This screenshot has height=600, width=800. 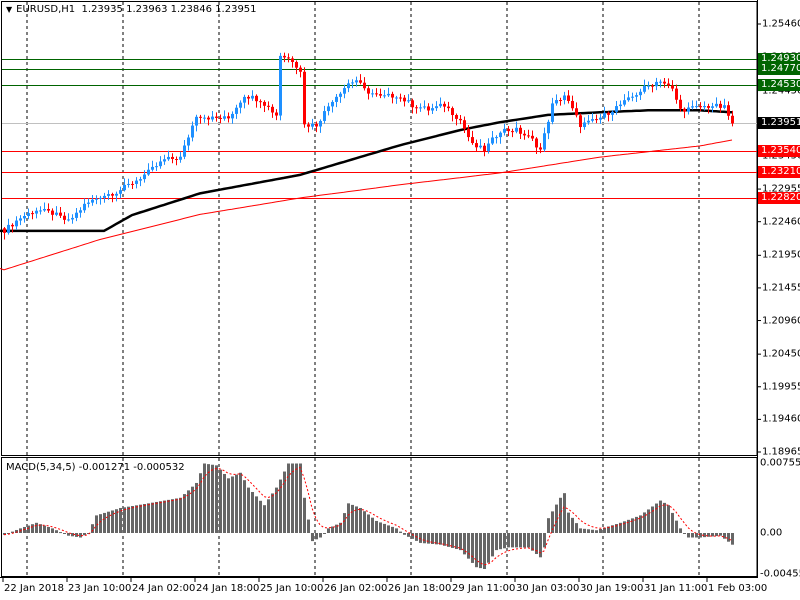 I want to click on level-price-box-support: 1.23540, so click(x=779, y=150).